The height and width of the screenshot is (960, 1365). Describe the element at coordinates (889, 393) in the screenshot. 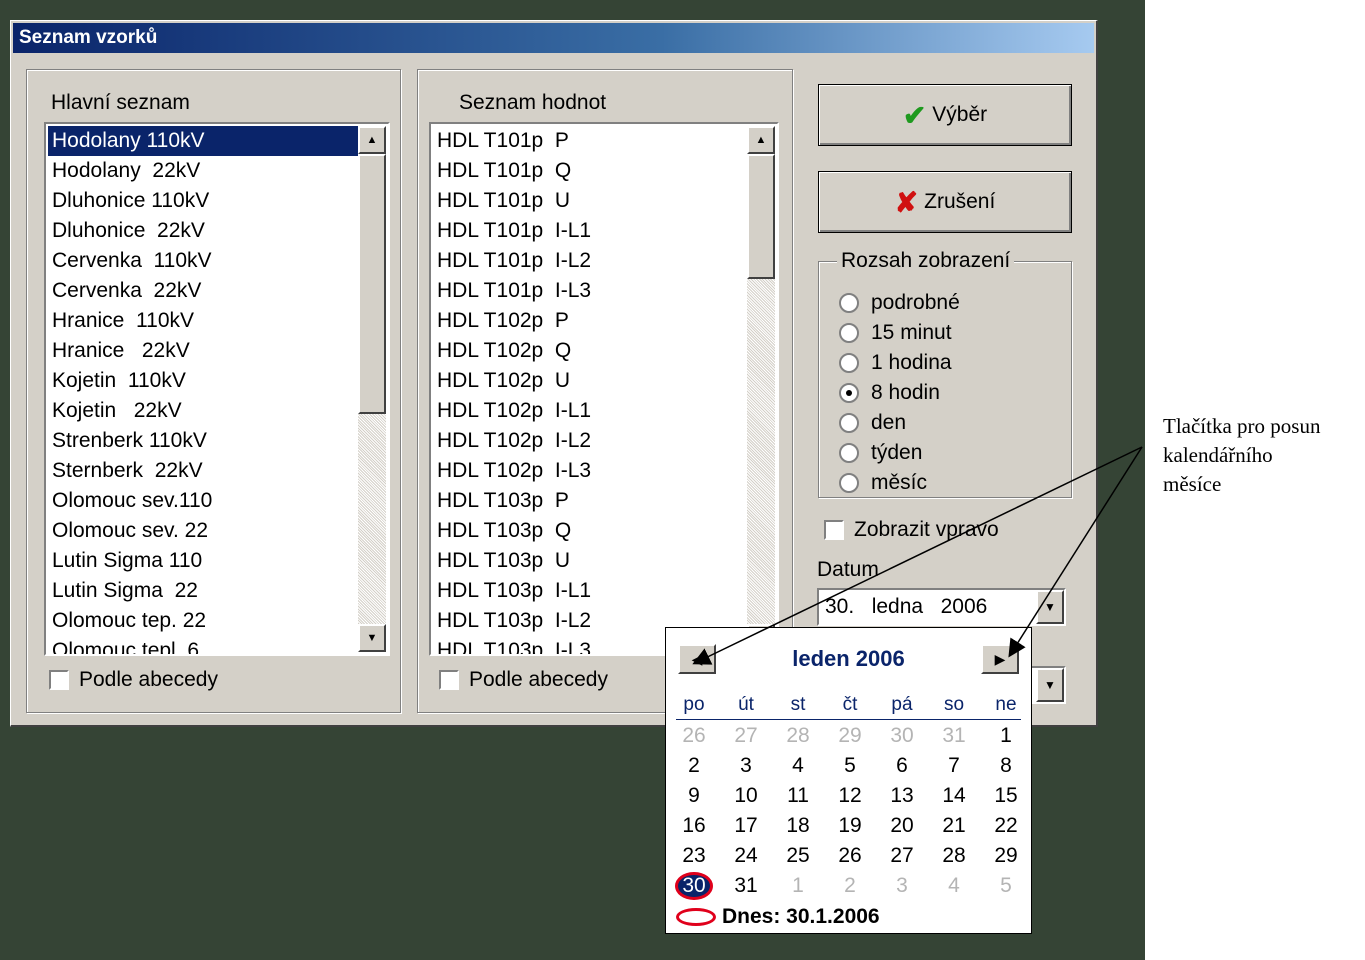

I see `range-option: 8 hodin` at that location.